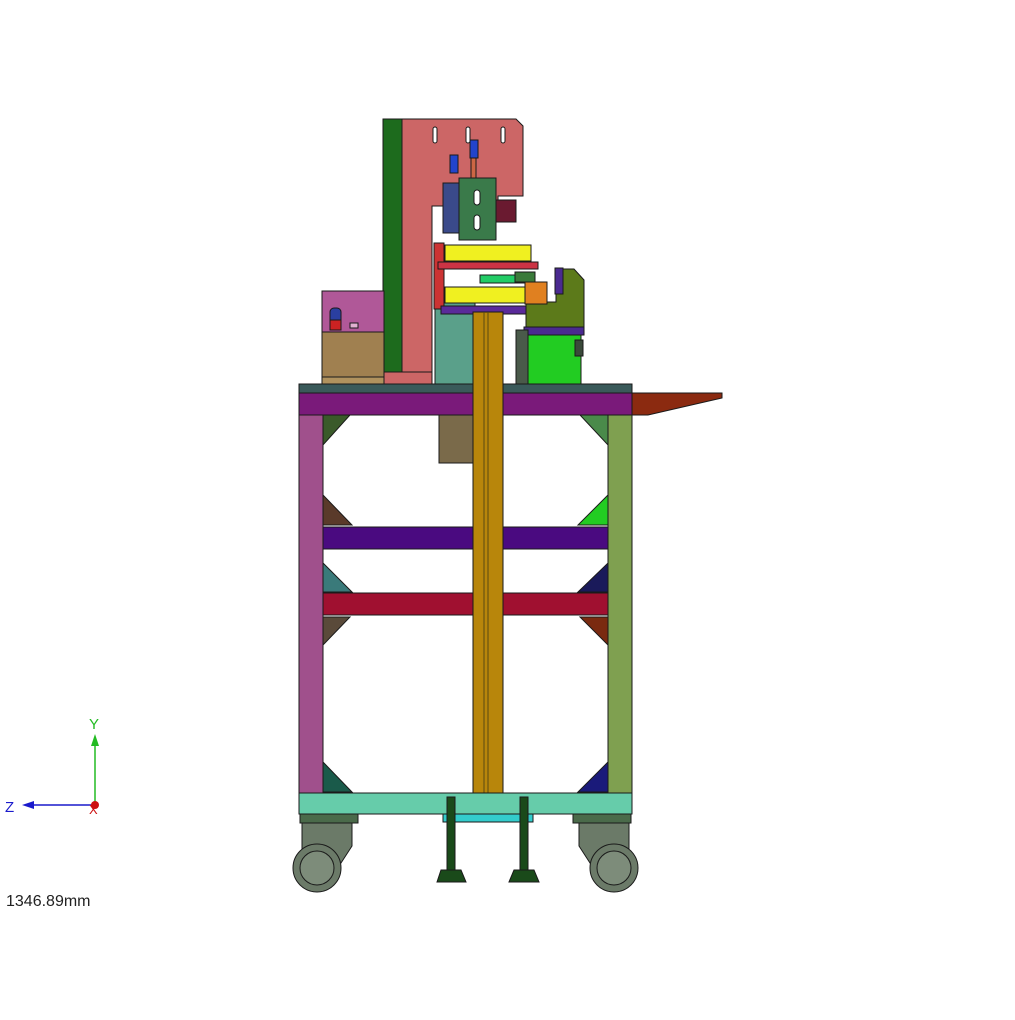 Image resolution: width=1015 pixels, height=1020 pixels. I want to click on green-strip, so click(392, 252).